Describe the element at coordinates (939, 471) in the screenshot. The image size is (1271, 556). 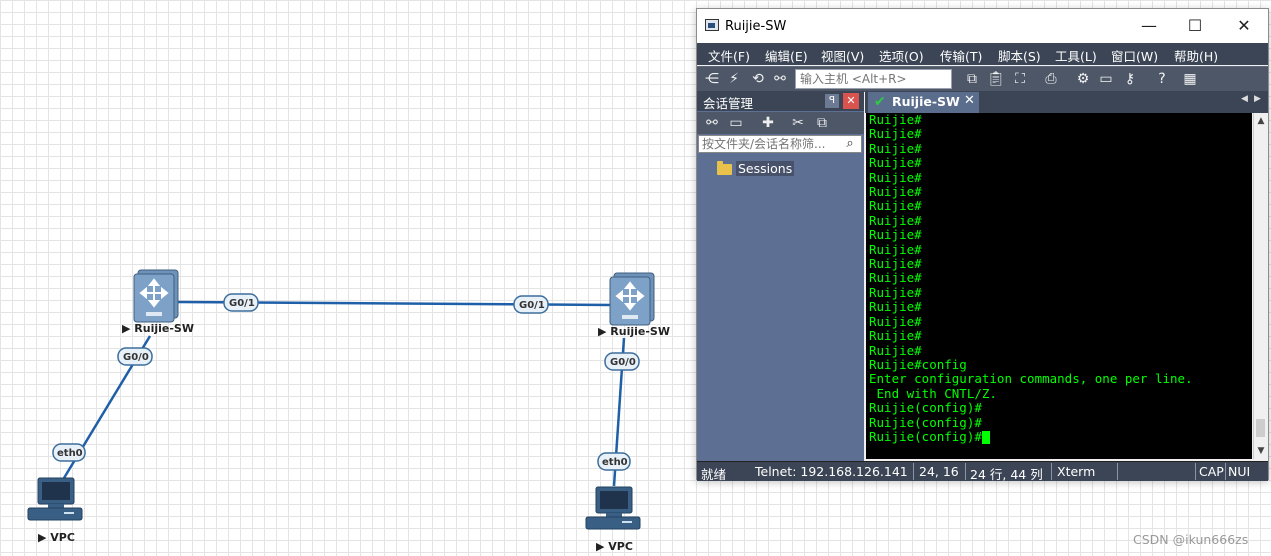
I see `status-cursor-position: 24, 16` at that location.